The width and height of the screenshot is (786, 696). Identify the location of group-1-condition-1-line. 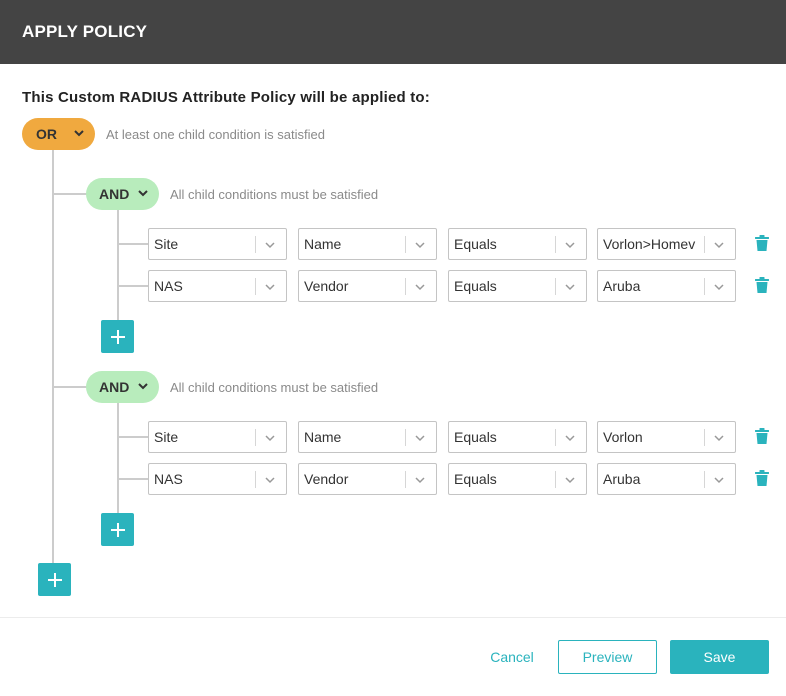
(133, 244).